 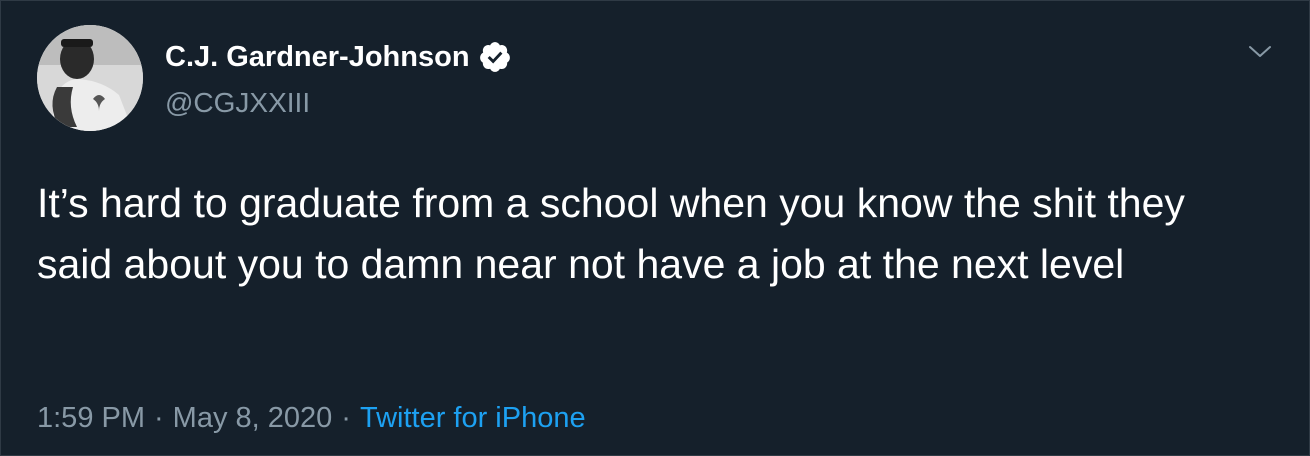 I want to click on author-name-row: C.J. Gardner-Johnson, so click(x=338, y=57).